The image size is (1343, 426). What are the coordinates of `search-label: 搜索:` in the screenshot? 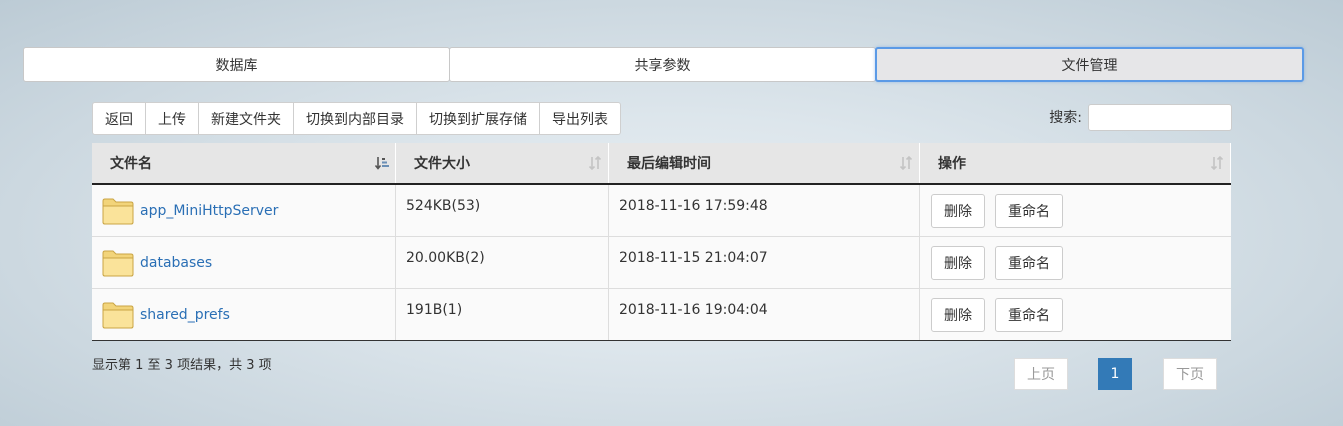 It's located at (1065, 118).